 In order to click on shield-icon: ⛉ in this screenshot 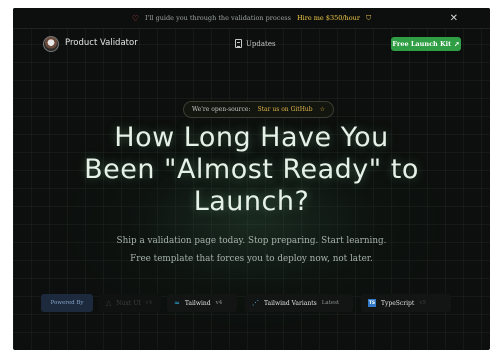, I will do `click(368, 17)`.